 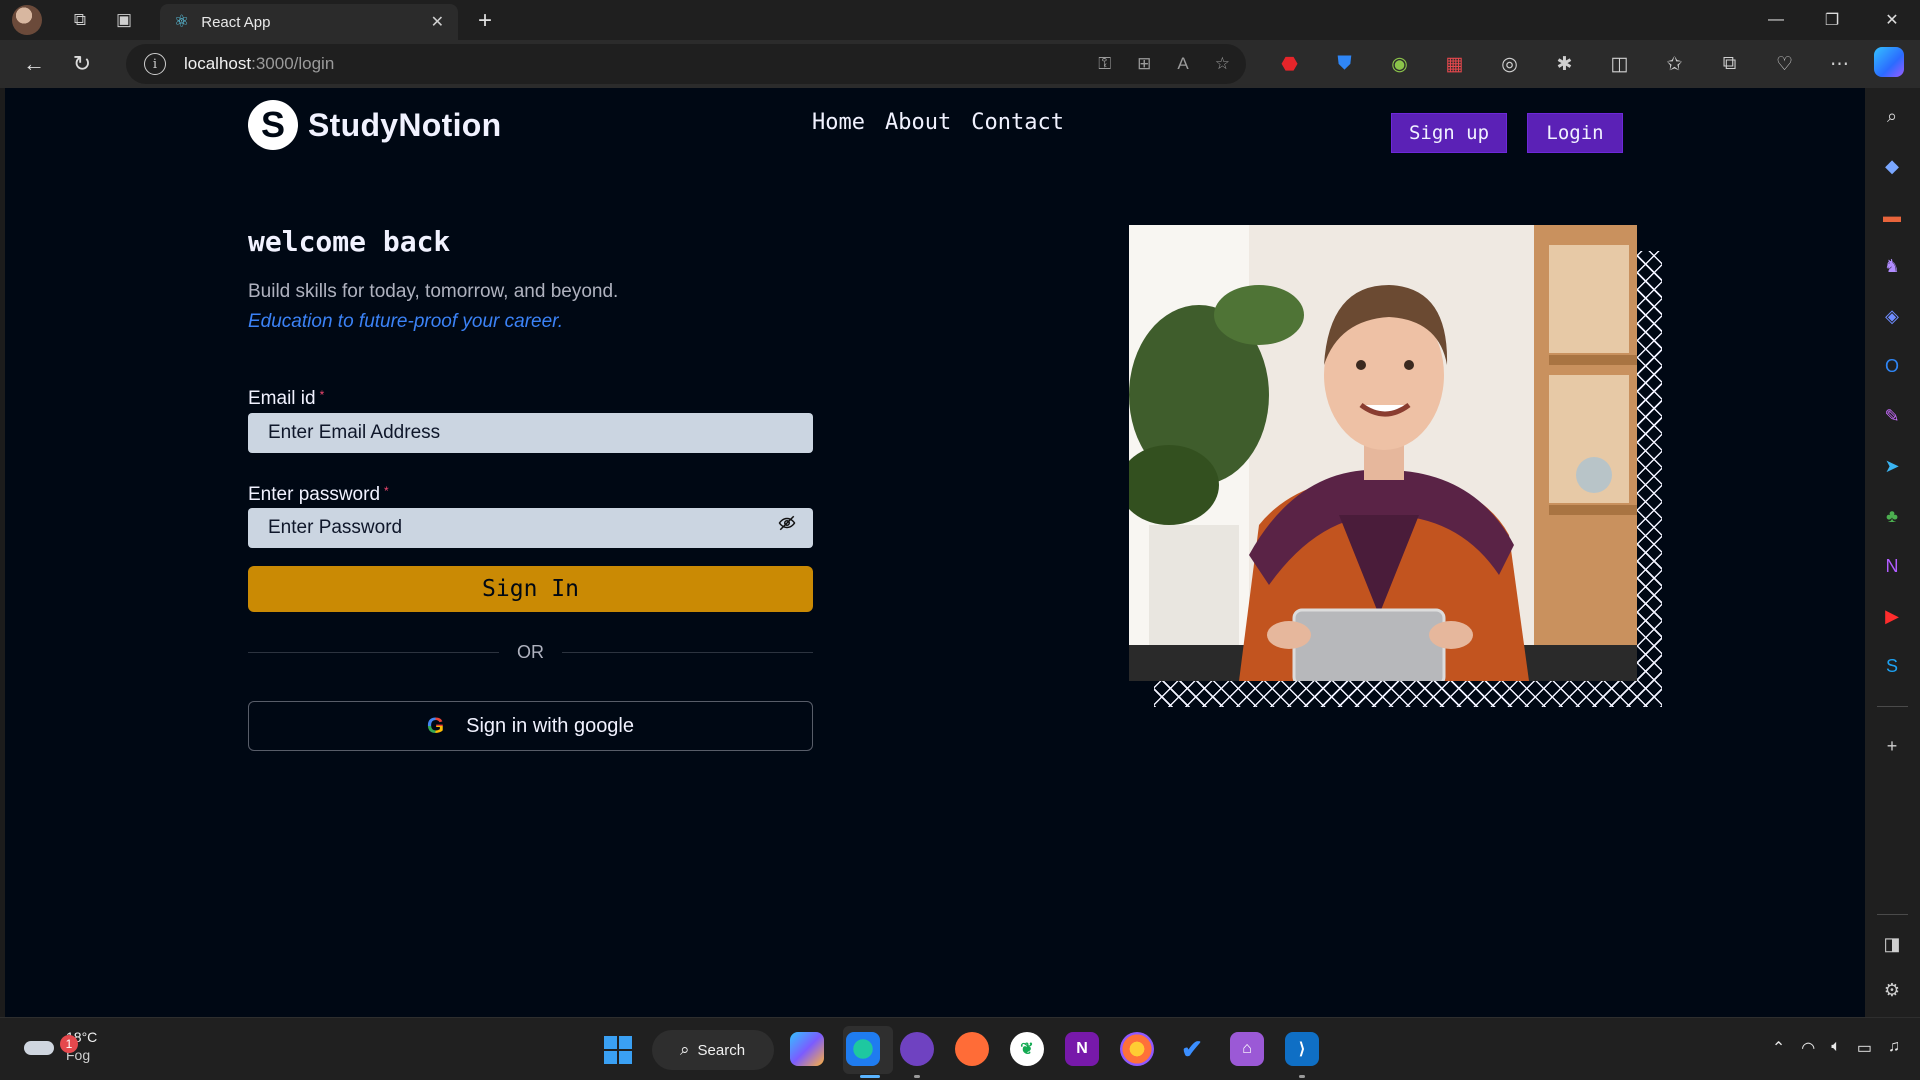 I want to click on designer-icon: ✎, so click(x=1892, y=416).